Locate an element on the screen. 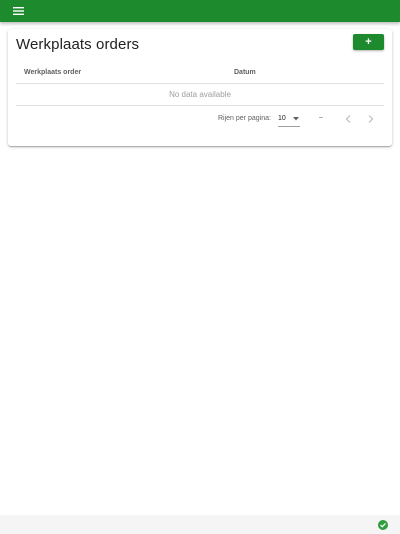 The height and width of the screenshot is (534, 400). header-divider is located at coordinates (200, 83).